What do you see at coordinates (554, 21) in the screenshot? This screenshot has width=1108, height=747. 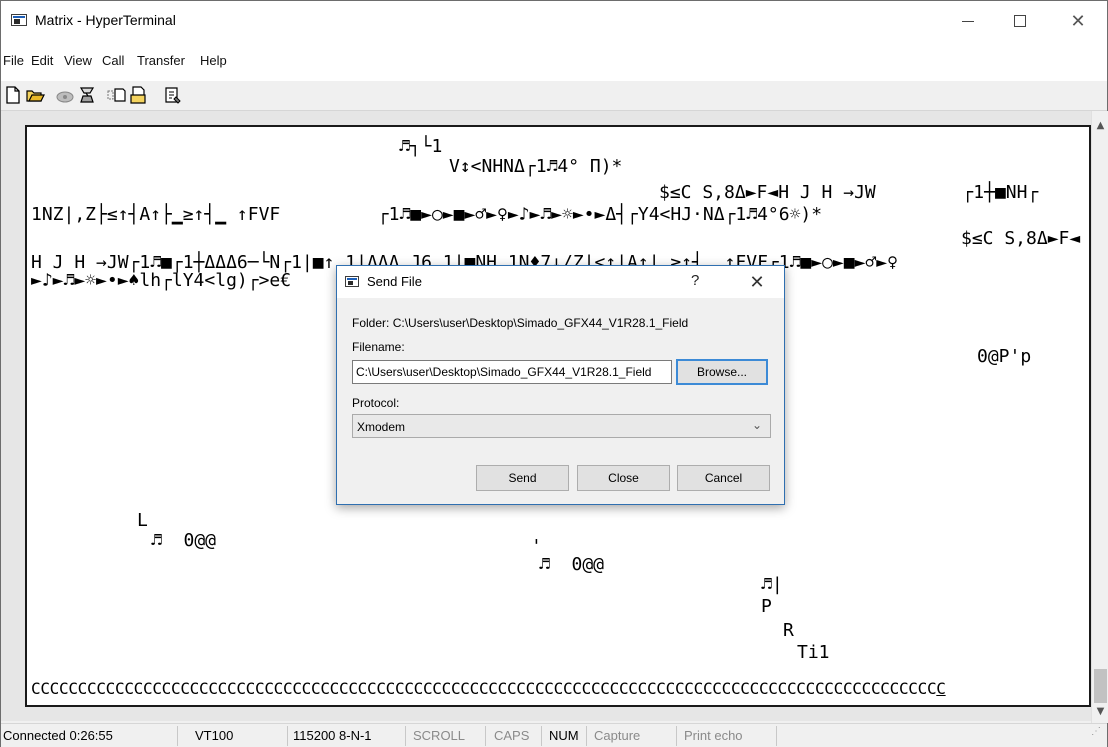 I see `title-bar: Matrix - HyperTerminal ✕` at bounding box center [554, 21].